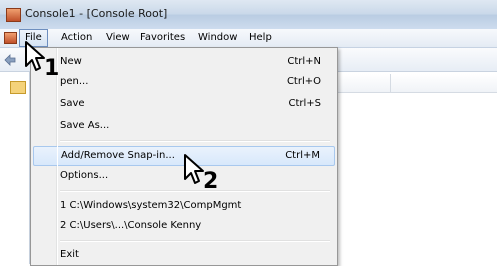 The image size is (497, 266). What do you see at coordinates (302, 155) in the screenshot?
I see `menu-item-shortcut: Ctrl+M` at bounding box center [302, 155].